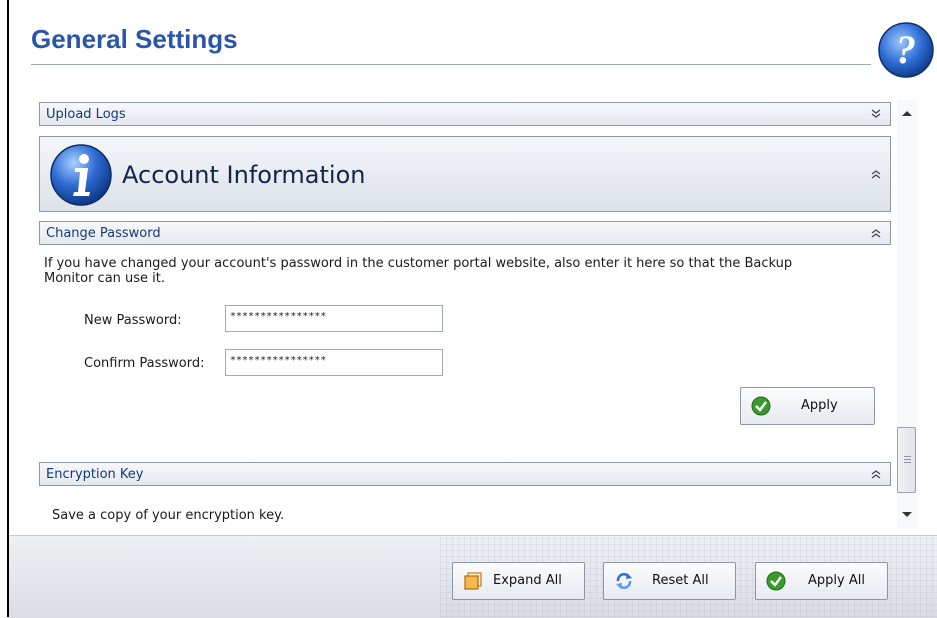 This screenshot has width=937, height=618. What do you see at coordinates (465, 474) in the screenshot?
I see `section-header-encryption-key: Encryption Key` at bounding box center [465, 474].